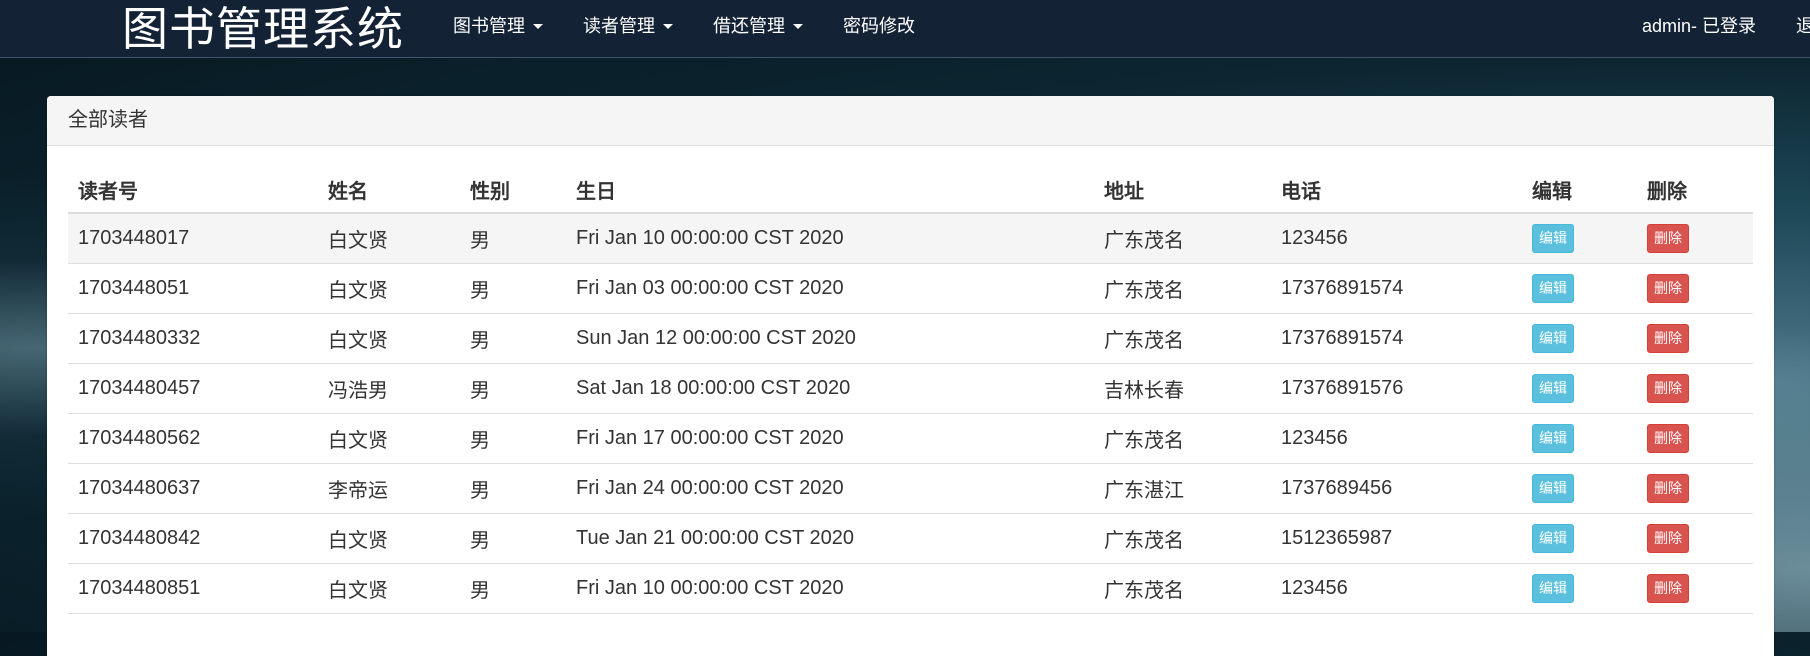 This screenshot has width=1810, height=656. I want to click on column-header: 地址, so click(1182, 190).